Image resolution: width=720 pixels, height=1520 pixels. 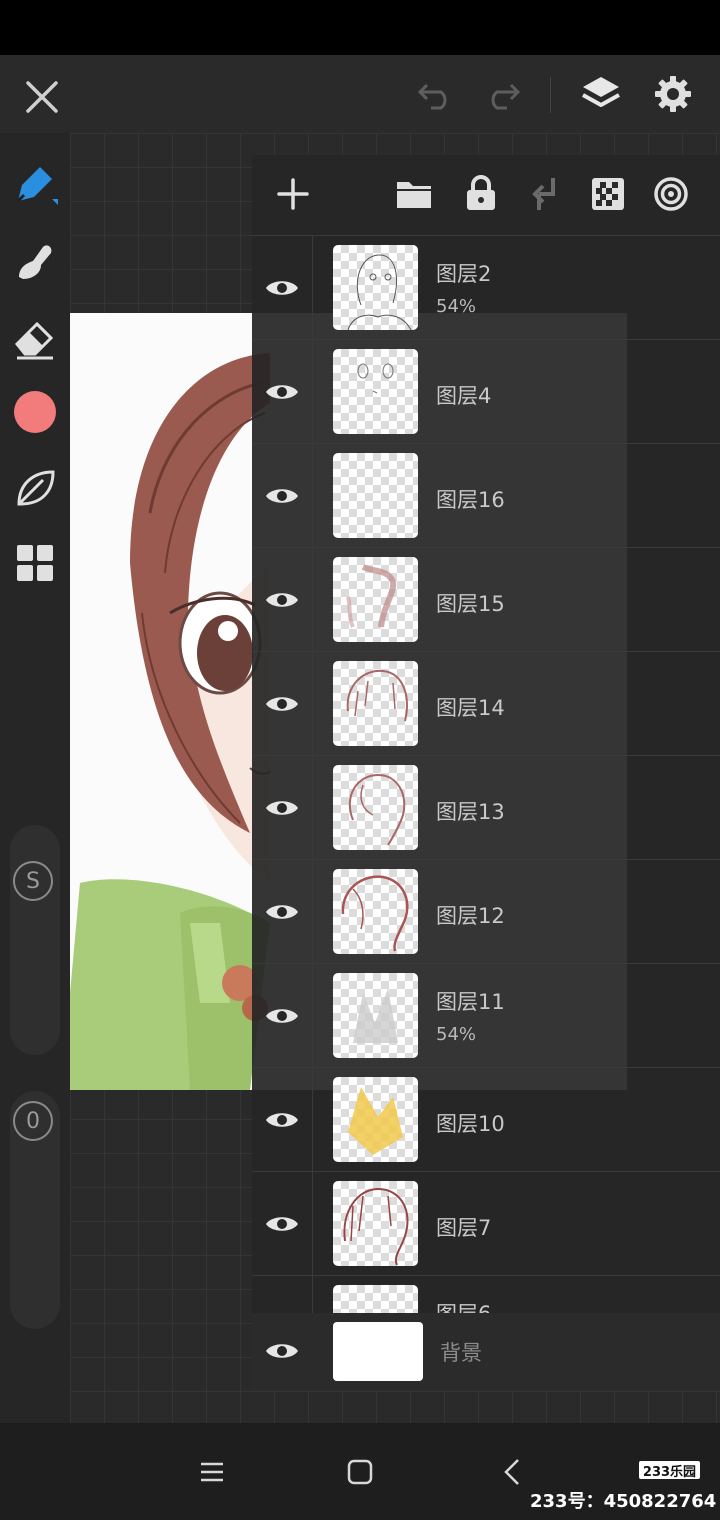 What do you see at coordinates (601, 94) in the screenshot?
I see `layers-icon` at bounding box center [601, 94].